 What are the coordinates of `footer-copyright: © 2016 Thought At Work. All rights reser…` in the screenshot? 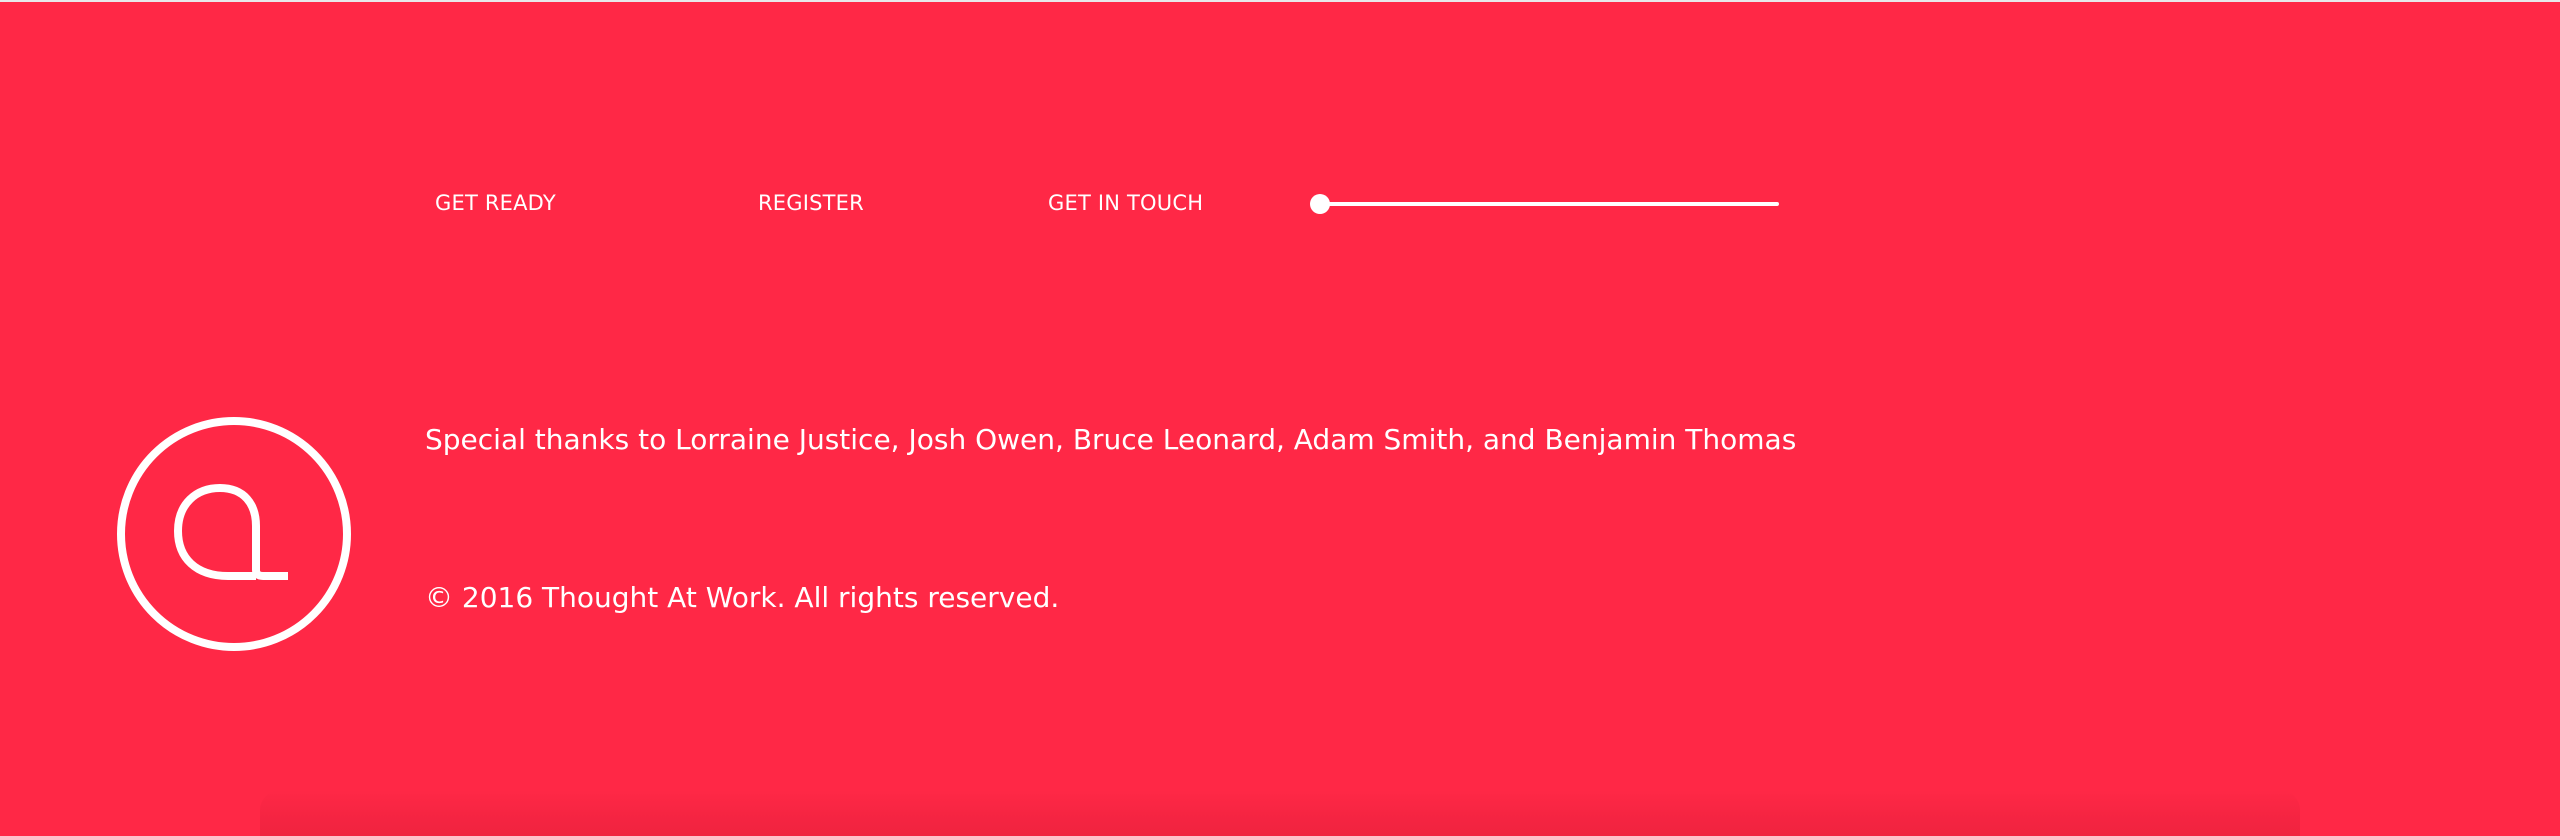 It's located at (742, 597).